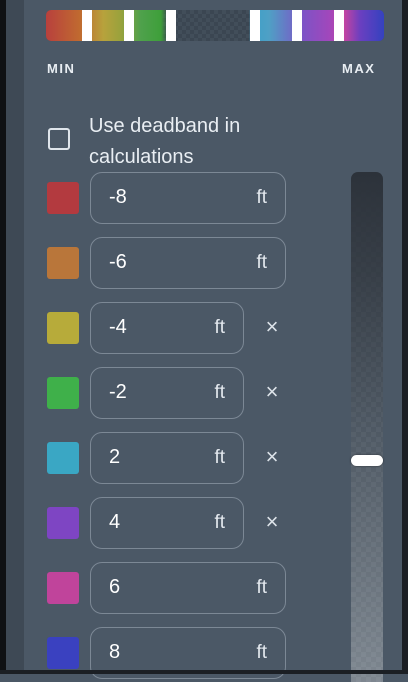 The width and height of the screenshot is (408, 682). I want to click on opacity-slider-track, so click(367, 427).